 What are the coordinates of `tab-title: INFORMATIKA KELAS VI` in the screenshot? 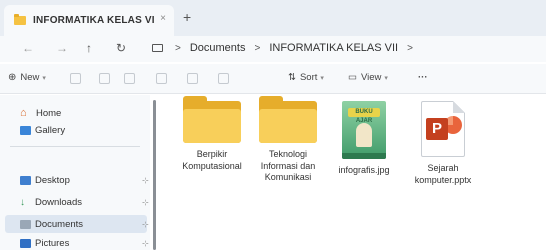 It's located at (94, 20).